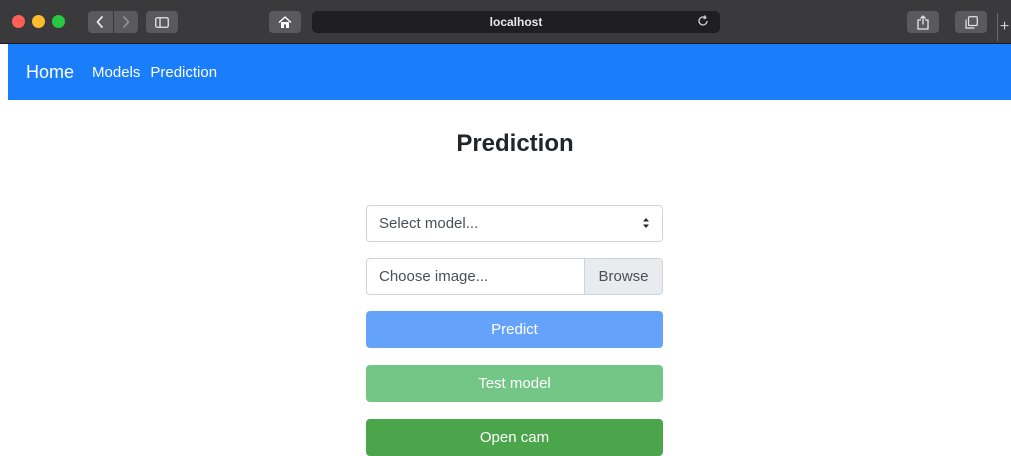  Describe the element at coordinates (514, 383) in the screenshot. I see `test-model-button: Test model` at that location.